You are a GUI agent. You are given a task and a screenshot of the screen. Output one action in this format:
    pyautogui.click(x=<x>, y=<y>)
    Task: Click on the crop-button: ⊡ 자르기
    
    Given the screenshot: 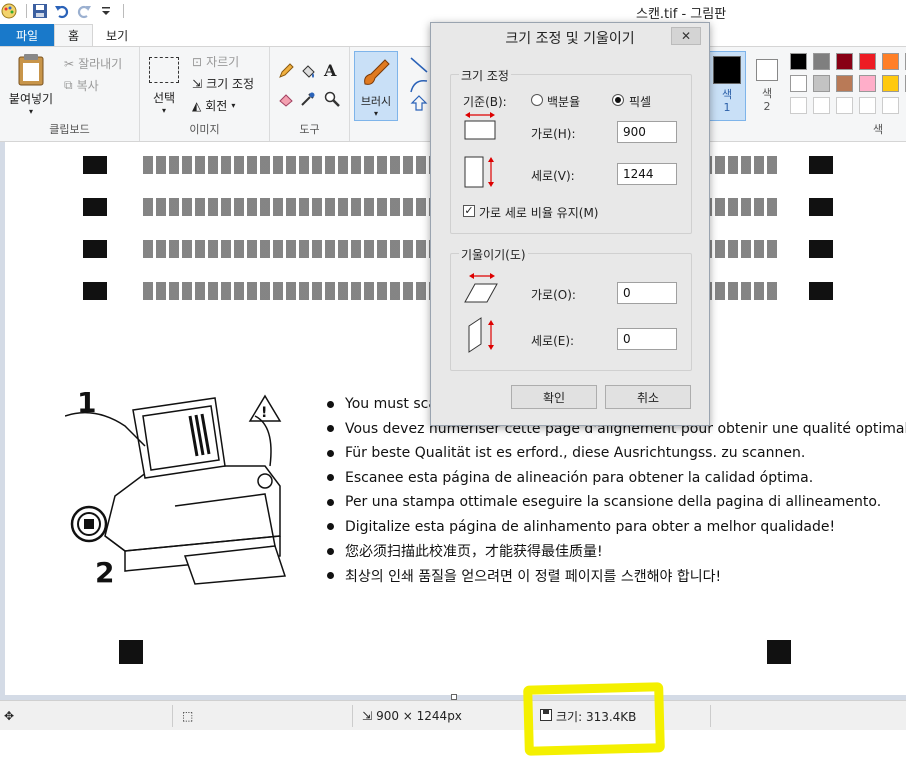 What is the action you would take?
    pyautogui.click(x=215, y=61)
    